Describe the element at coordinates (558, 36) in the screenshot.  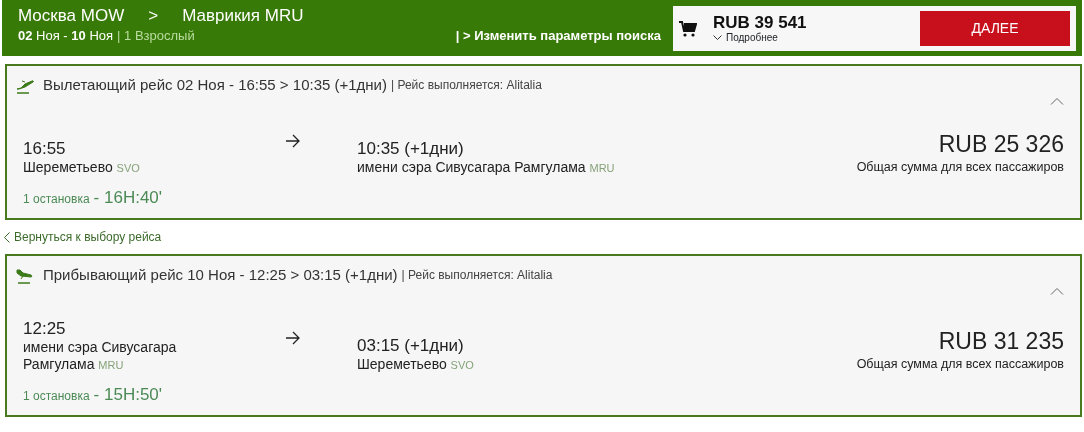
I see `change-search-link: | > Изменить параметры поиска` at that location.